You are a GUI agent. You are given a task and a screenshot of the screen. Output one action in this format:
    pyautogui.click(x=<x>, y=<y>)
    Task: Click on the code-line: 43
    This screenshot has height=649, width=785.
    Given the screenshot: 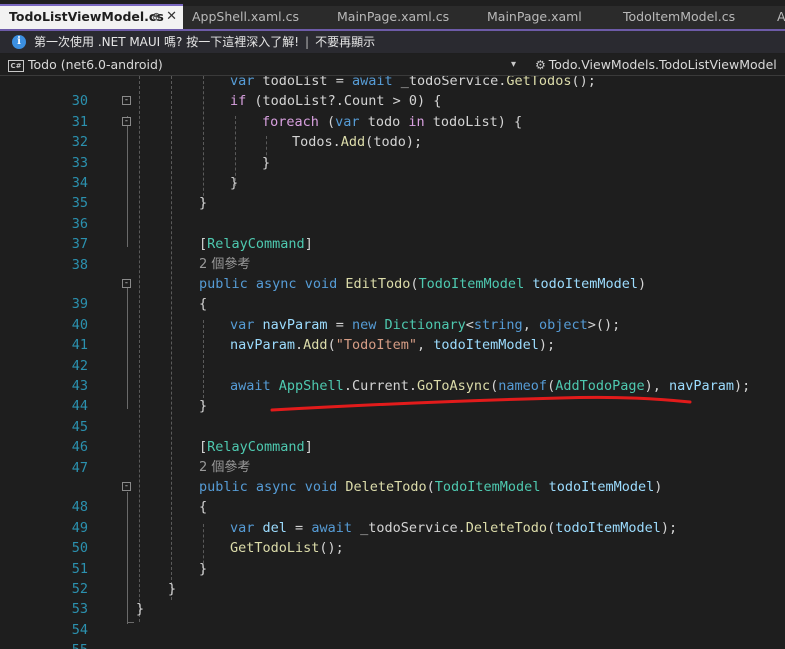 What is the action you would take?
    pyautogui.click(x=392, y=375)
    